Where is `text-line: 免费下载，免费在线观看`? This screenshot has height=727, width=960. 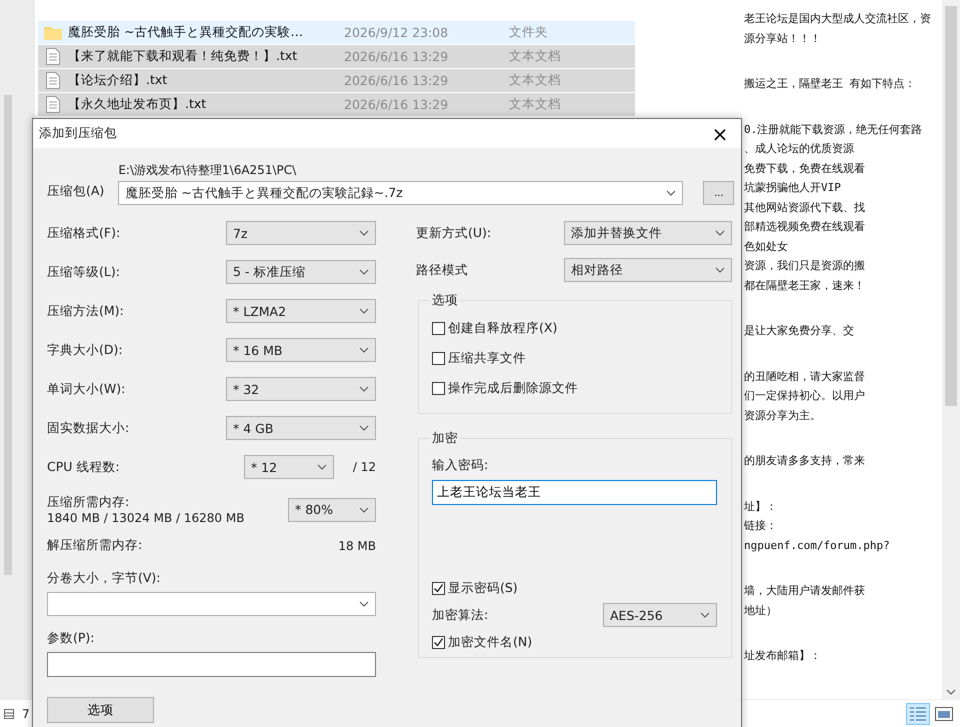 text-line: 免费下载，免费在线观看 is located at coordinates (805, 168).